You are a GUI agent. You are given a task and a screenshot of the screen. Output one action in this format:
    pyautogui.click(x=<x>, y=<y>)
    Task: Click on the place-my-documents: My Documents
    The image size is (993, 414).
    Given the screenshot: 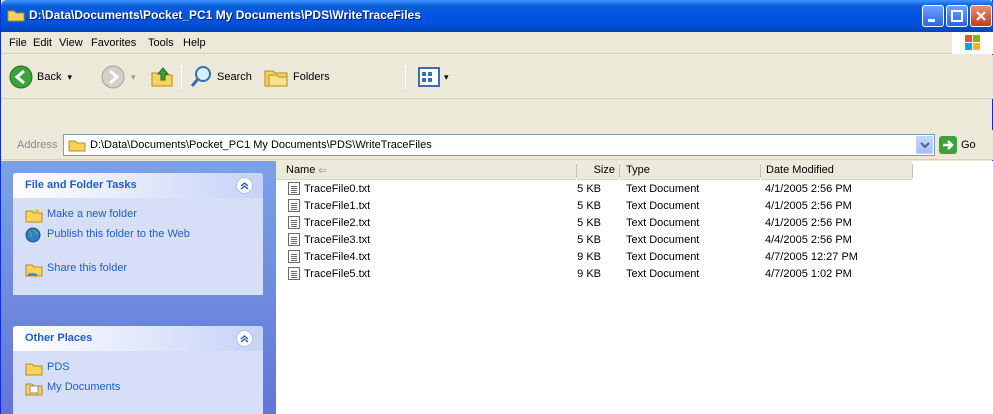 What is the action you would take?
    pyautogui.click(x=139, y=389)
    